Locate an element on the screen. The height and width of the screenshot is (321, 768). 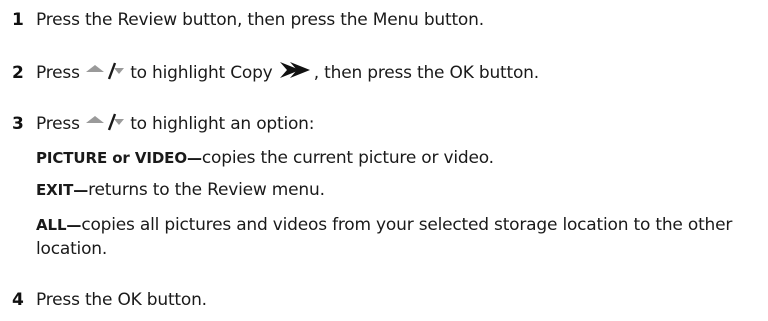
step-text: Press the OK button. is located at coordinates (121, 300).